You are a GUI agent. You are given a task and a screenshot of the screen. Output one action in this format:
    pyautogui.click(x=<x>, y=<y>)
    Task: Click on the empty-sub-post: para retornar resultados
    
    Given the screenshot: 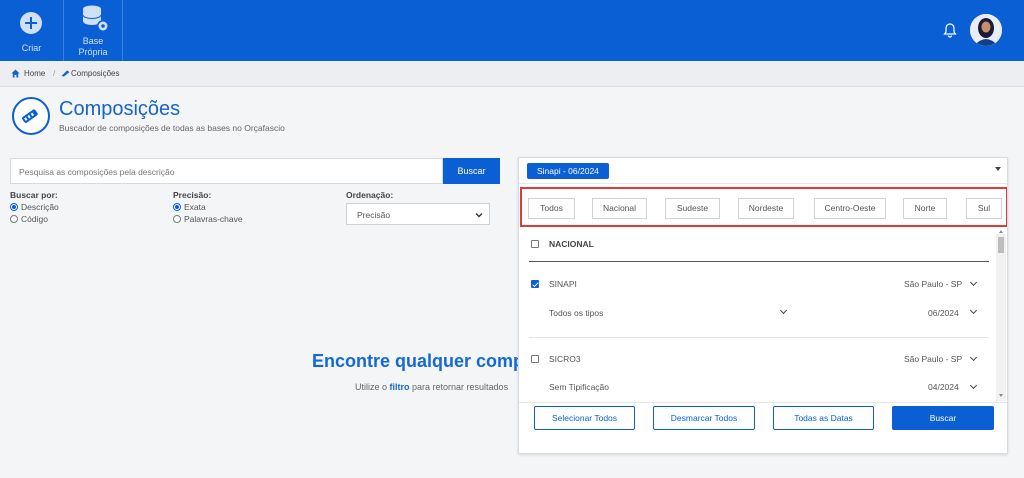 What is the action you would take?
    pyautogui.click(x=459, y=387)
    